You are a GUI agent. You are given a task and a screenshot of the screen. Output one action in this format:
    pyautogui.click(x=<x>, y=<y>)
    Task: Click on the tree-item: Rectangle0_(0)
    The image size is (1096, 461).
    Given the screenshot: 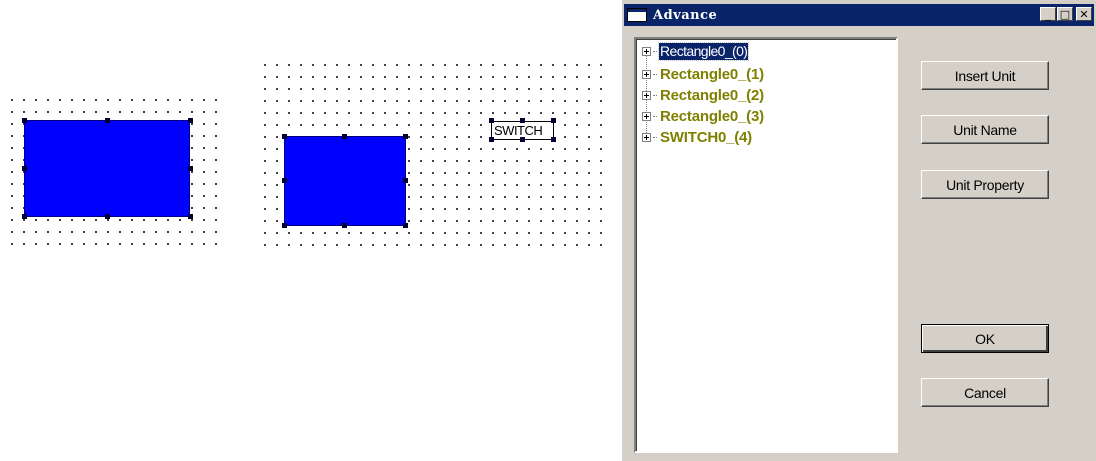 What is the action you would take?
    pyautogui.click(x=696, y=51)
    